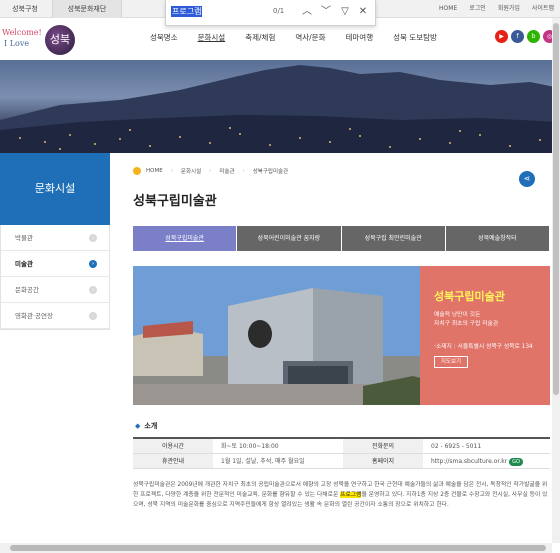 The image size is (560, 553). I want to click on sidebar-item-label: 영화관·공연장, so click(34, 316).